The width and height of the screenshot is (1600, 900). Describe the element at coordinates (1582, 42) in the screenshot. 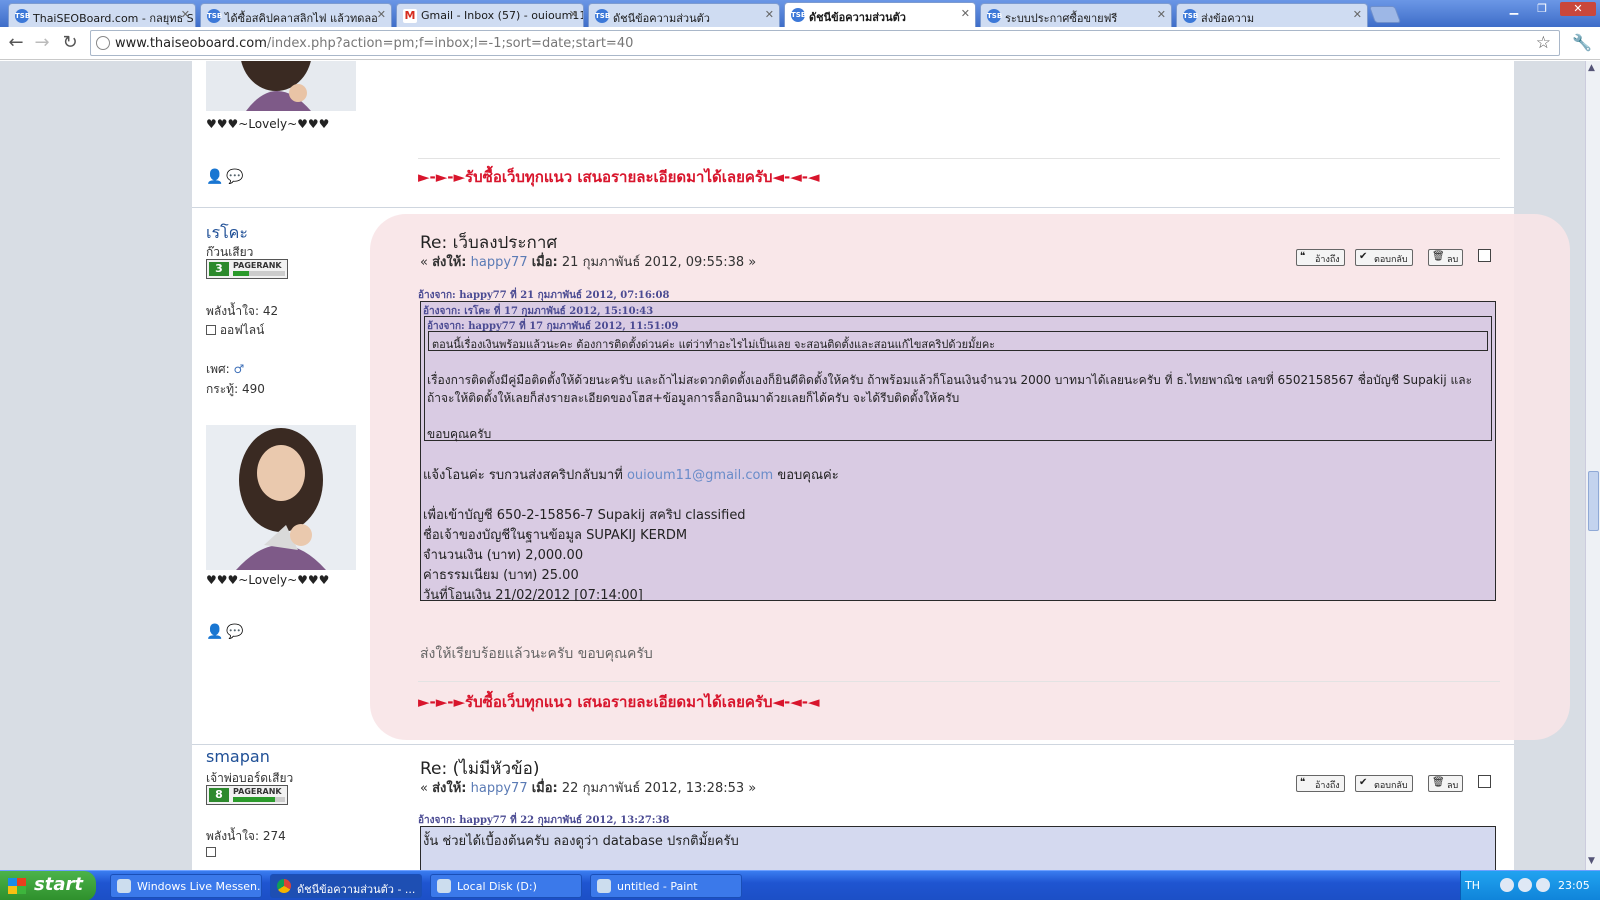

I see `wrench-menu-icon: 🔧` at that location.